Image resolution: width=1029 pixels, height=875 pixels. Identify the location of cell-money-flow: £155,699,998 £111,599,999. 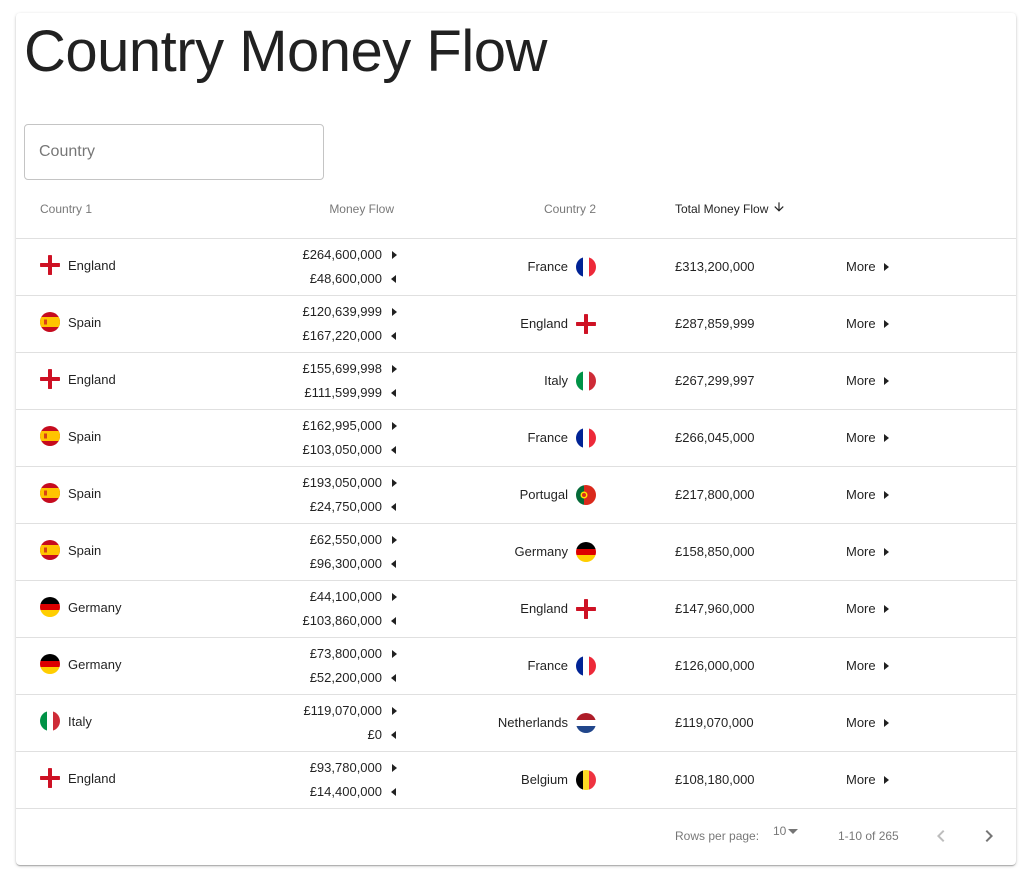
(281, 381).